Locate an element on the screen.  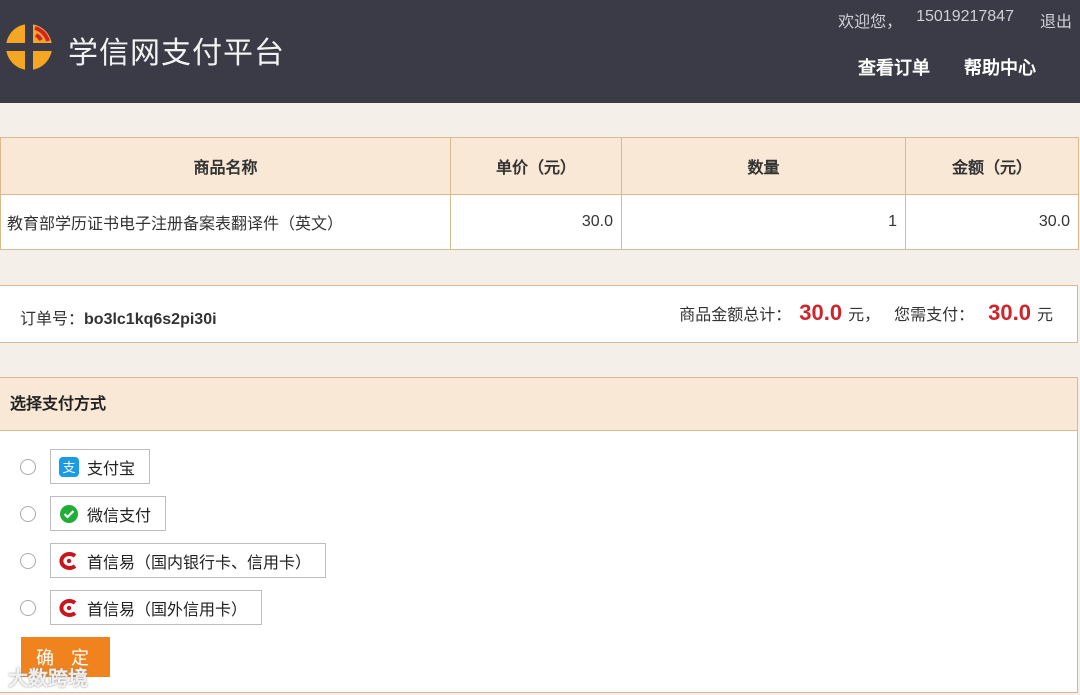
cell-amount: 30.0 is located at coordinates (992, 222).